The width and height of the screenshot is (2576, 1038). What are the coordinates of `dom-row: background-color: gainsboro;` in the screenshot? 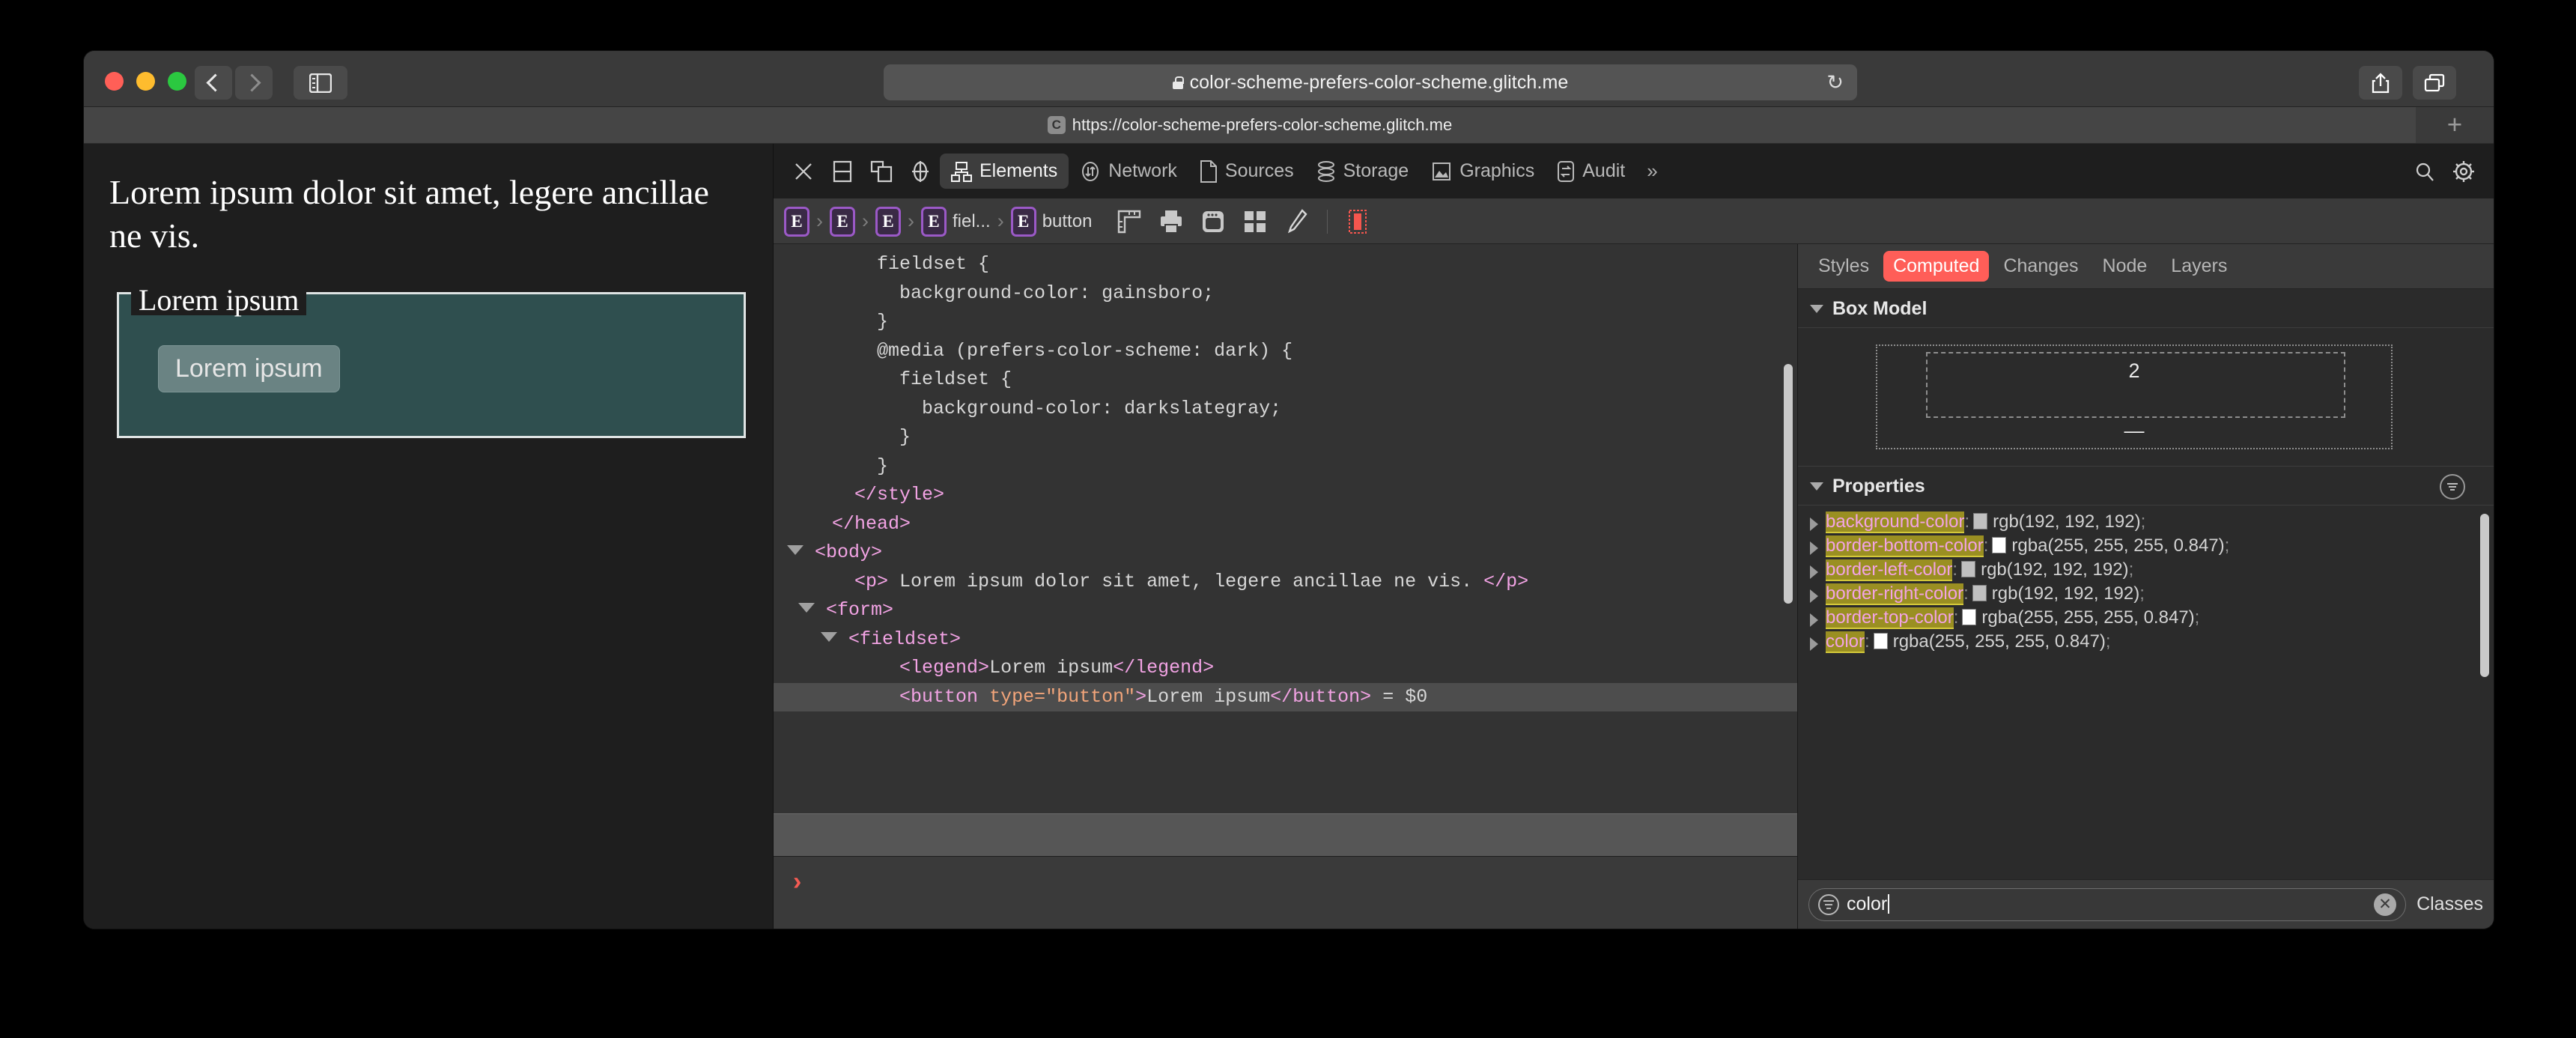 It's located at (1285, 294).